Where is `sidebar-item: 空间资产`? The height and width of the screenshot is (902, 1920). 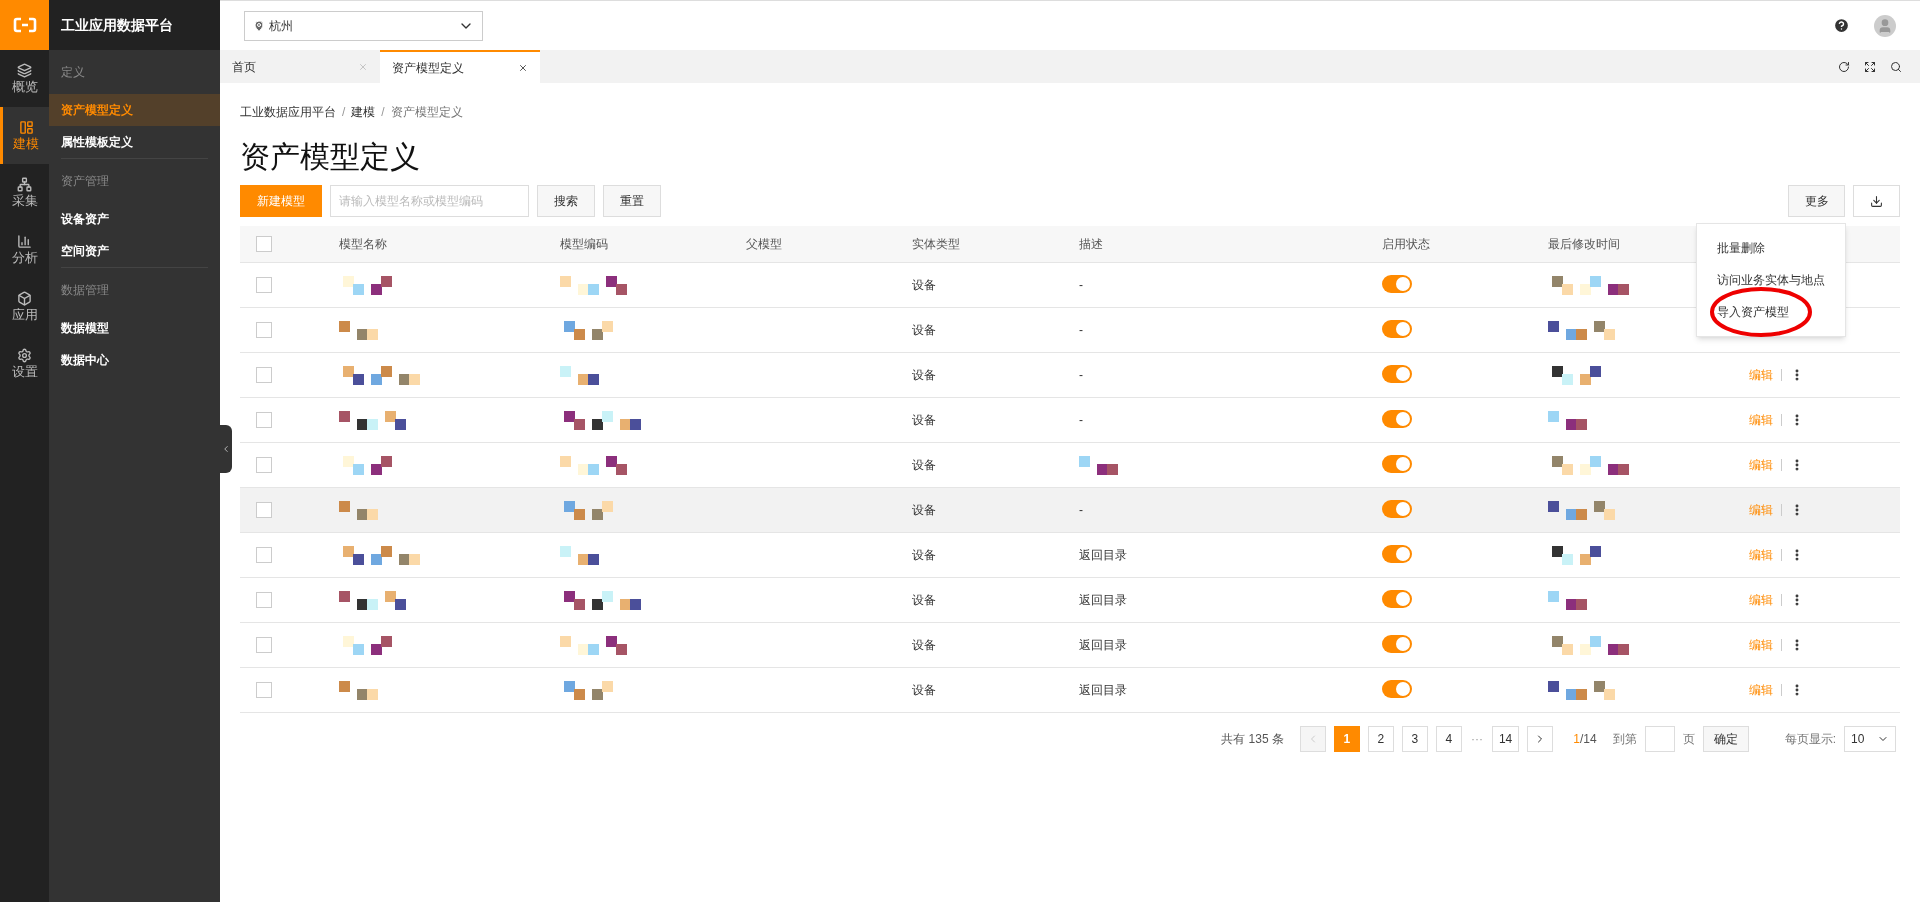 sidebar-item: 空间资产 is located at coordinates (134, 251).